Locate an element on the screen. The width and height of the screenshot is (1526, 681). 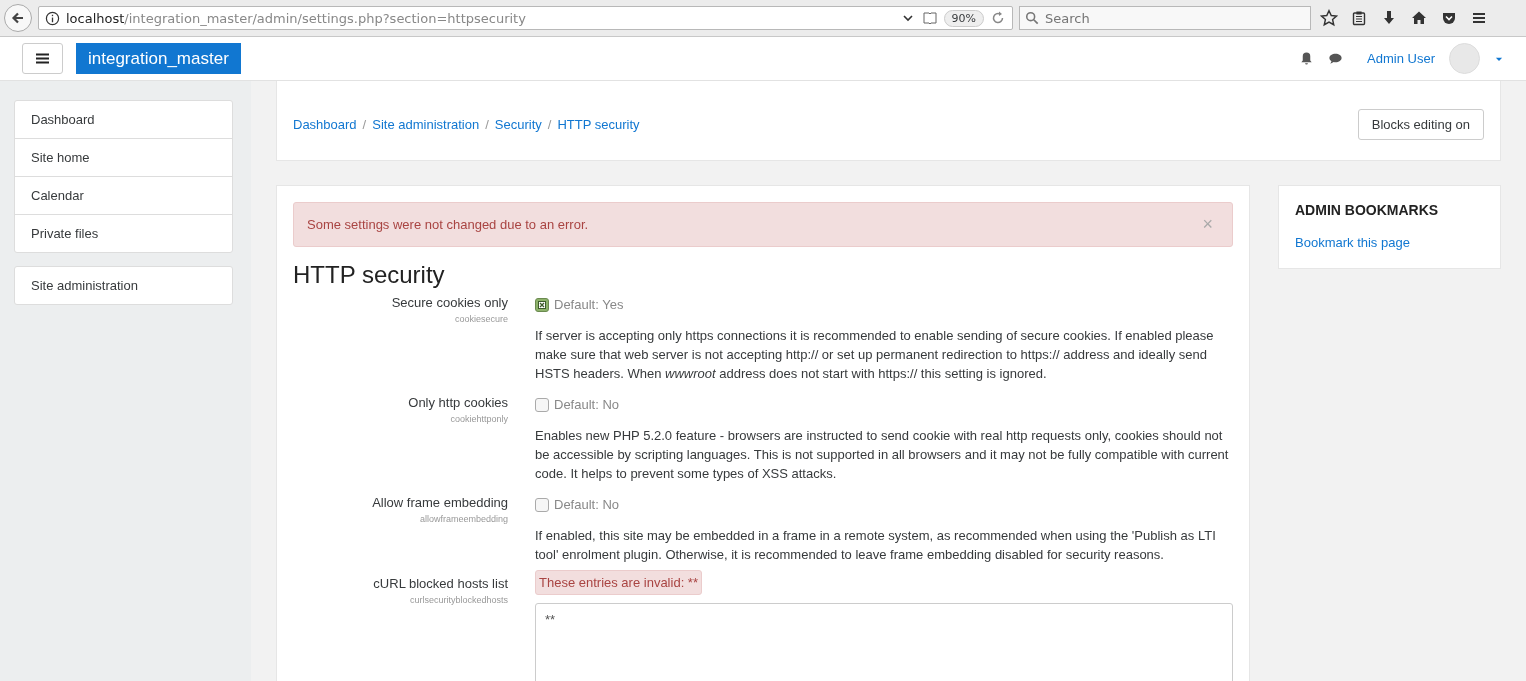
bookmark-link: Bookmark this page is located at coordinates (1389, 242).